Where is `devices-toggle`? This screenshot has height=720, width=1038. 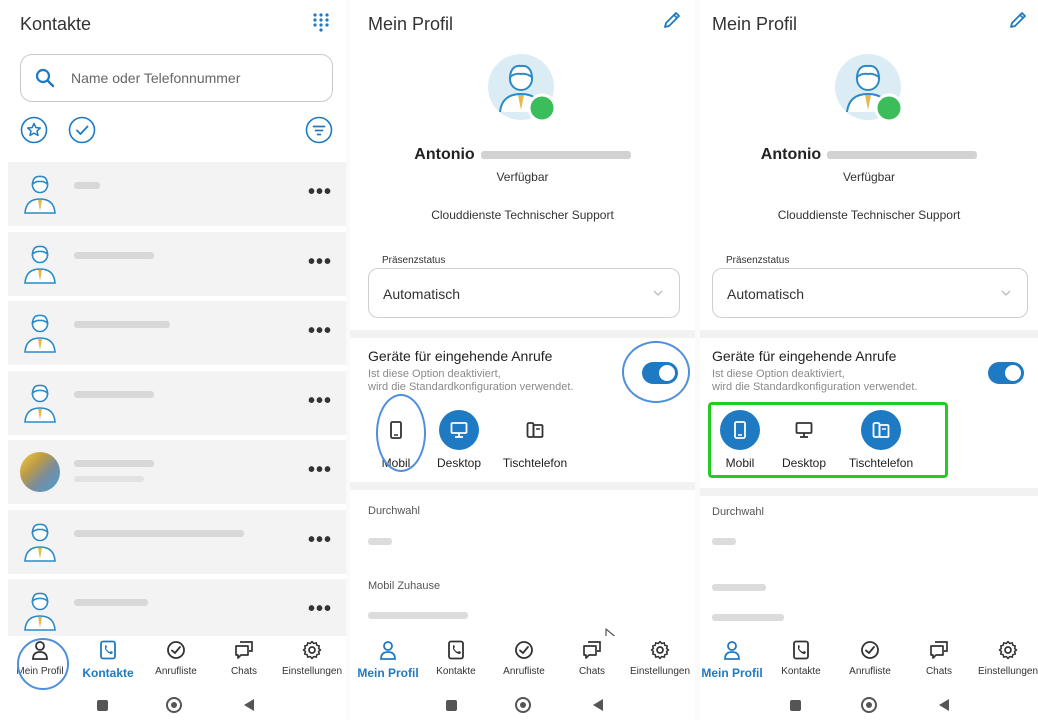
devices-toggle is located at coordinates (1006, 373).